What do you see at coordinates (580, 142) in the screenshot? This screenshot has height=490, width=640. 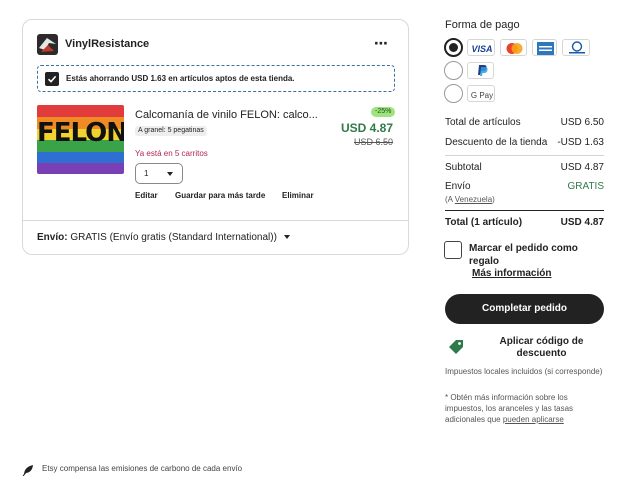 I see `shop-discount-value: -USD 1.63` at bounding box center [580, 142].